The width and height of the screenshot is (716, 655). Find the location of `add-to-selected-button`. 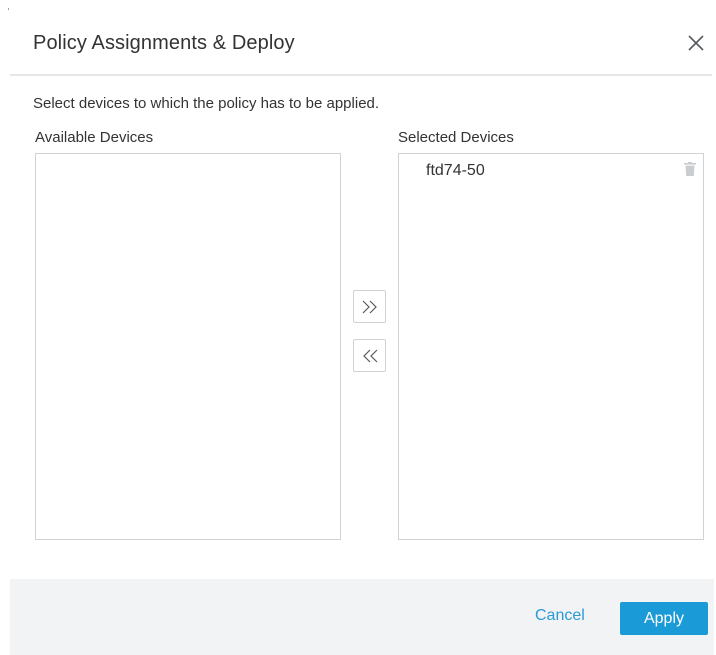

add-to-selected-button is located at coordinates (369, 306).